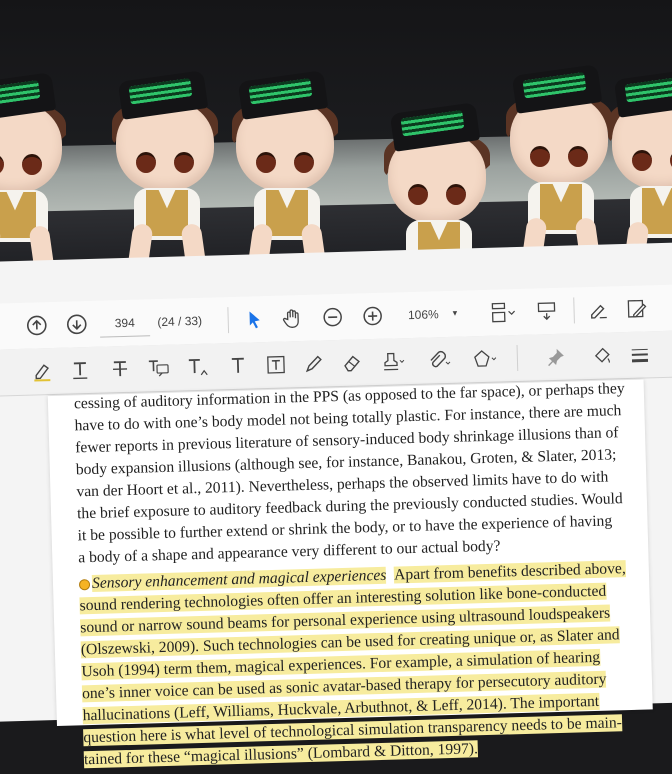 This screenshot has width=672, height=774. I want to click on text-box-icon, so click(238, 365).